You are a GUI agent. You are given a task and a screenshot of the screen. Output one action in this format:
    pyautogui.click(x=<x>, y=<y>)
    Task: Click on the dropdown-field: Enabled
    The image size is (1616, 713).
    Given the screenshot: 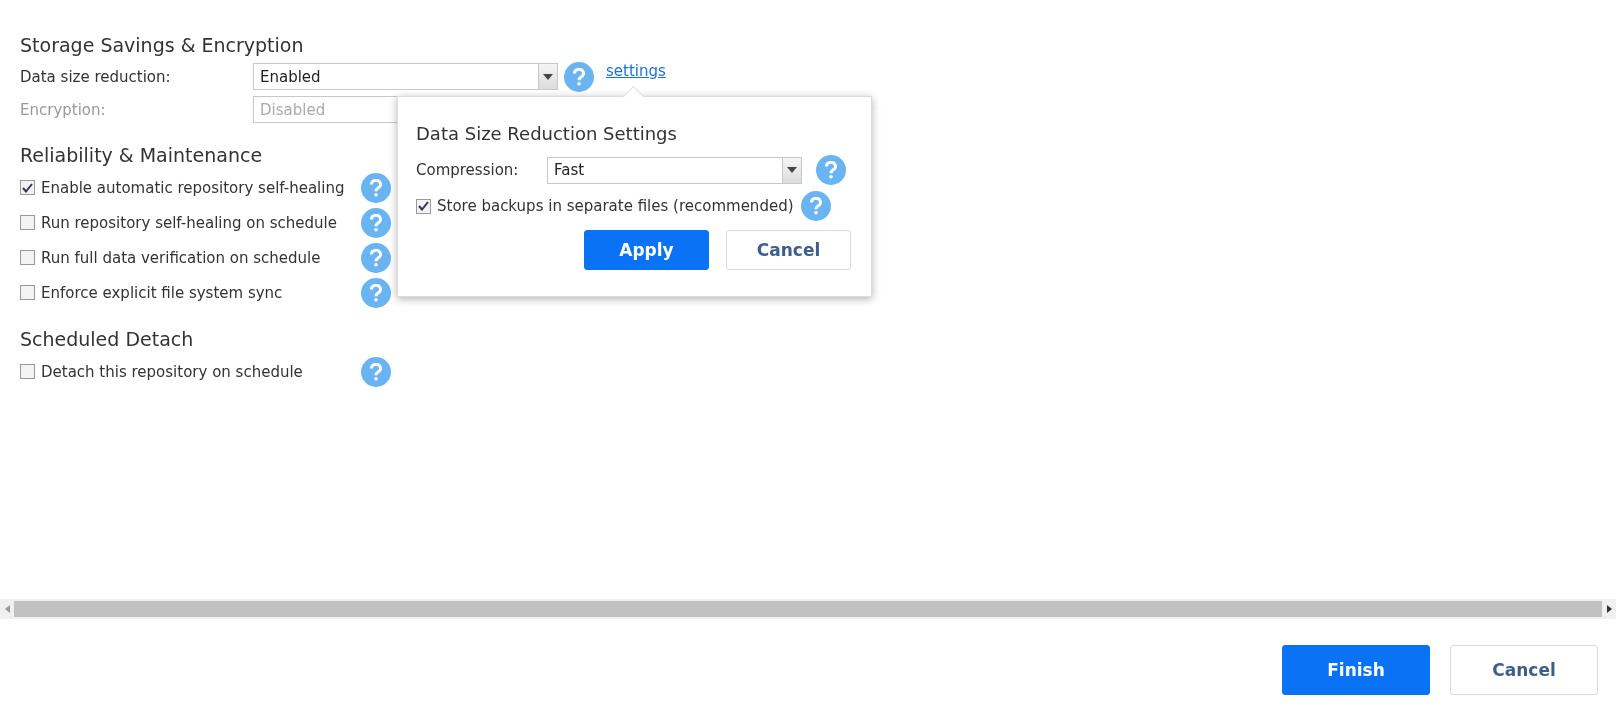 What is the action you would take?
    pyautogui.click(x=405, y=76)
    